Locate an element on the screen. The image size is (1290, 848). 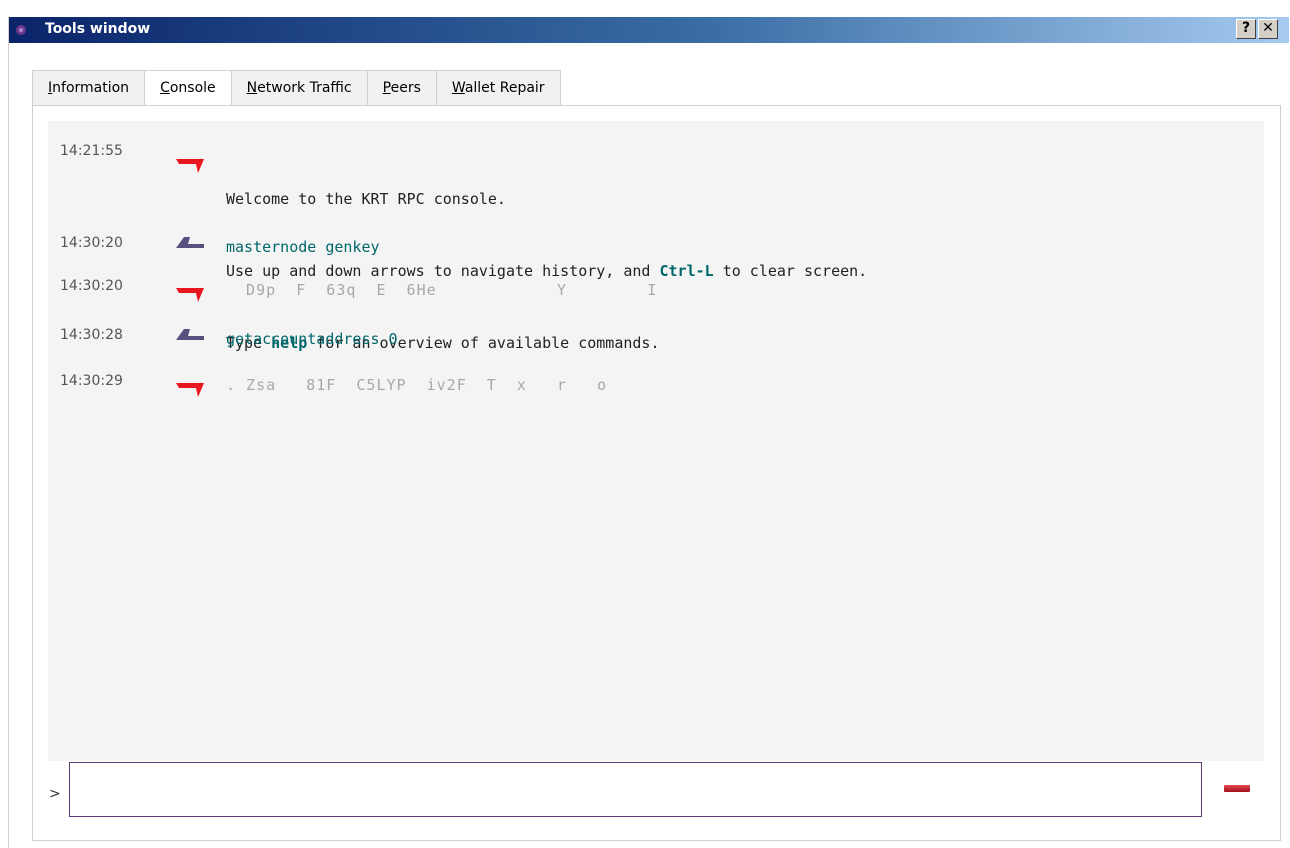
message-time: 14:21:55 is located at coordinates (91, 151).